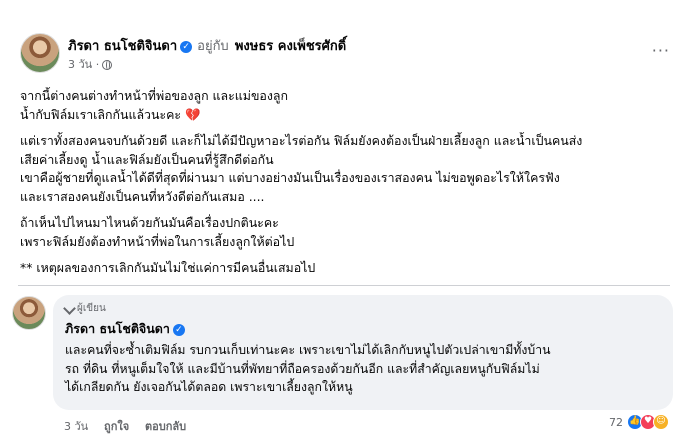 The width and height of the screenshot is (689, 448). I want to click on comment-reactions: 72 👍 ♥ ☺, so click(639, 422).